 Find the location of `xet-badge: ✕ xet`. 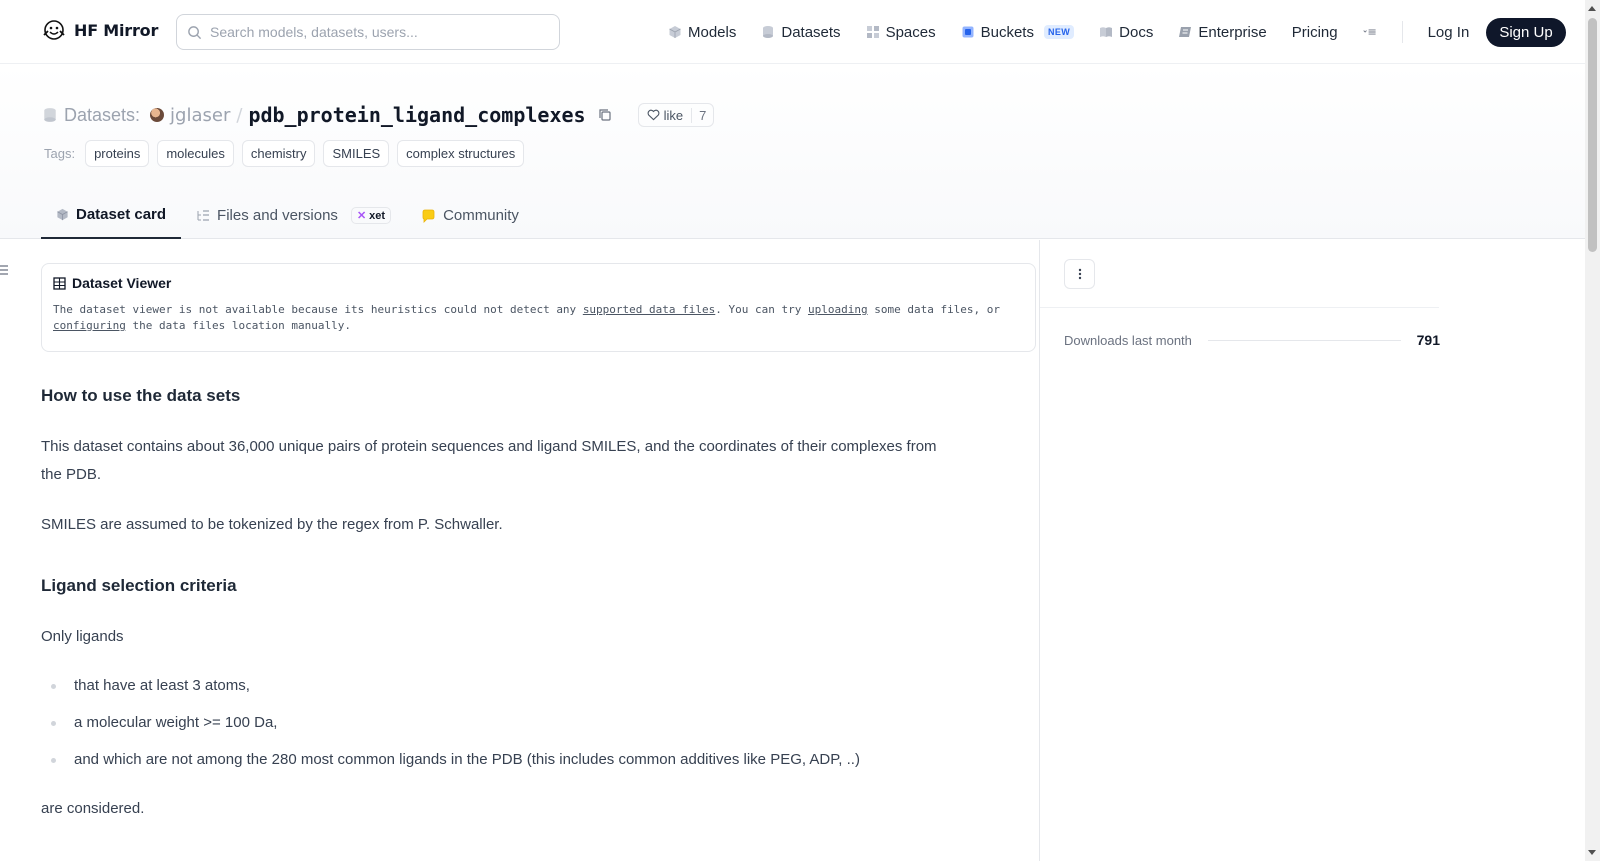

xet-badge: ✕ xet is located at coordinates (371, 215).